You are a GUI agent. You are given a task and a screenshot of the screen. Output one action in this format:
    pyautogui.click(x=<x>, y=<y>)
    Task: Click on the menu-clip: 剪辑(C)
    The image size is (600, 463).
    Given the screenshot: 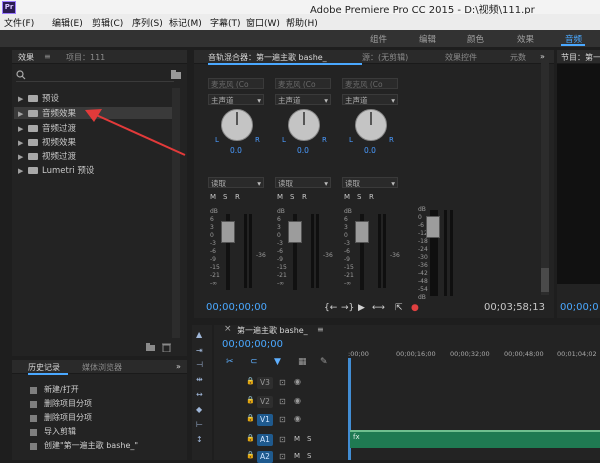 What is the action you would take?
    pyautogui.click(x=107, y=22)
    